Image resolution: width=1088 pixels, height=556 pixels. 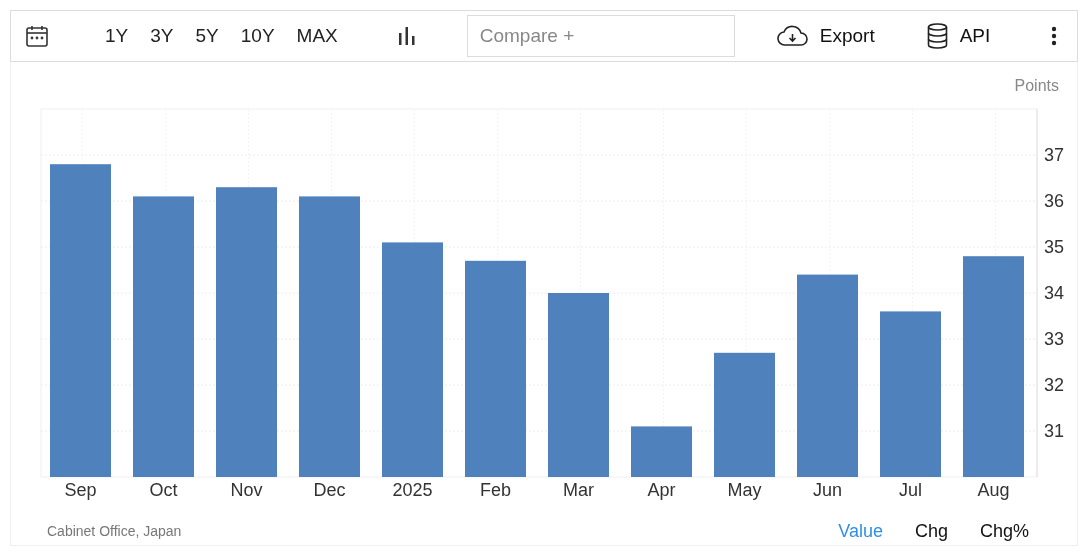 I want to click on view-tab: Chg, so click(x=931, y=531).